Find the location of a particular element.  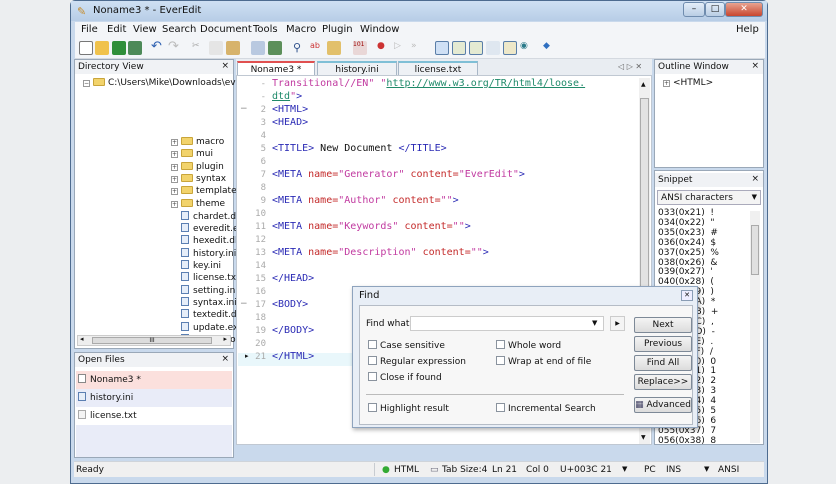

about-icon: ◆ is located at coordinates (550, 48).